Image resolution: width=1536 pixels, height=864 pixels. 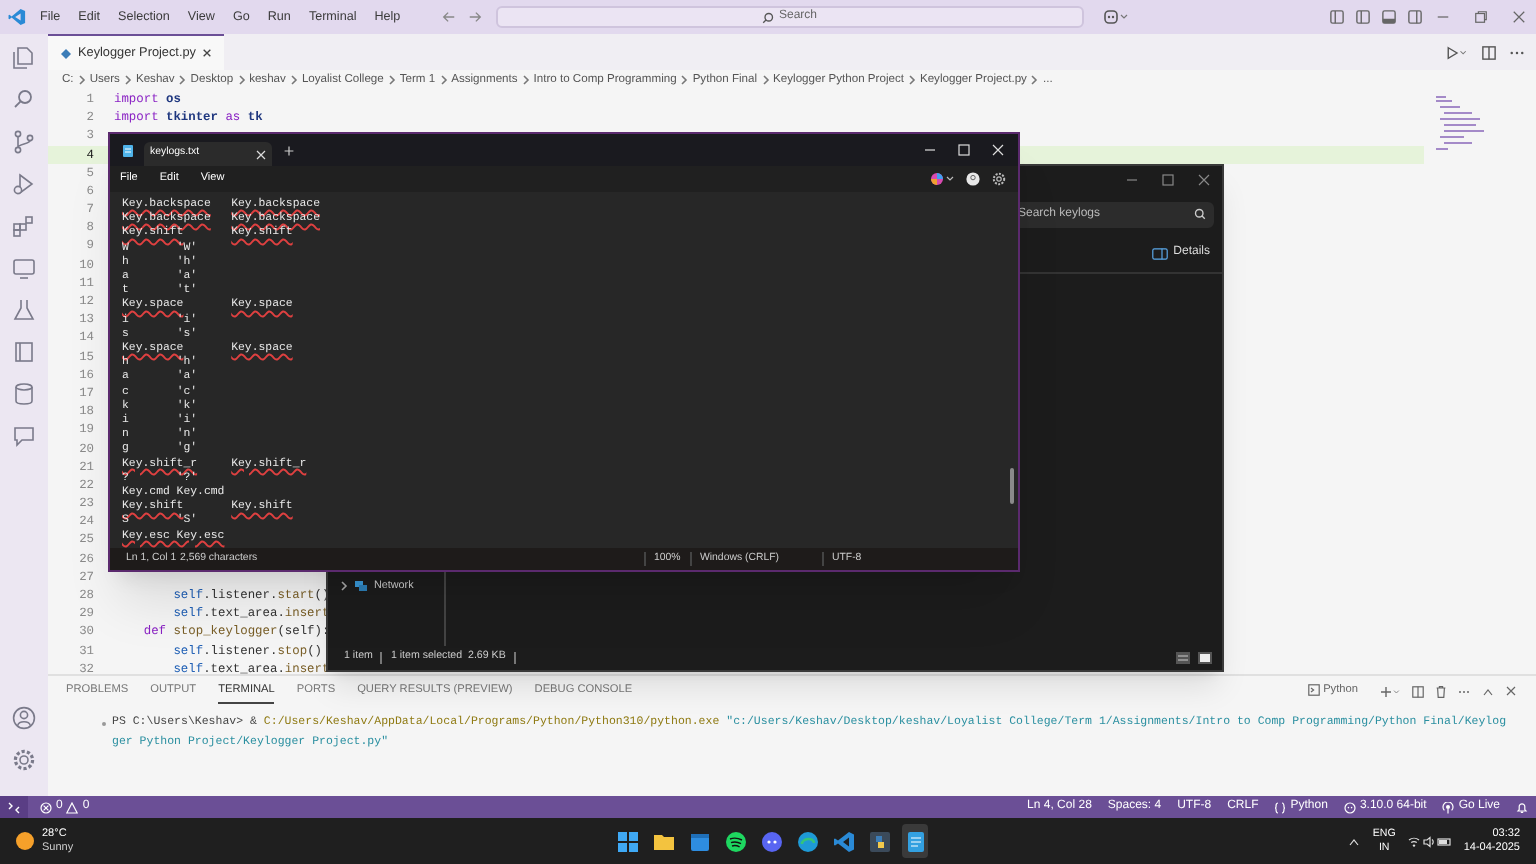 What do you see at coordinates (449, 17) in the screenshot?
I see `back-arrow-icon` at bounding box center [449, 17].